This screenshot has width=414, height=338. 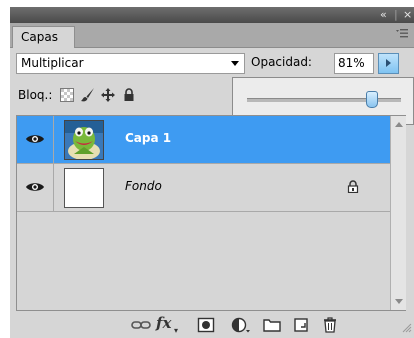 I want to click on resize-grip-icon, so click(x=407, y=329).